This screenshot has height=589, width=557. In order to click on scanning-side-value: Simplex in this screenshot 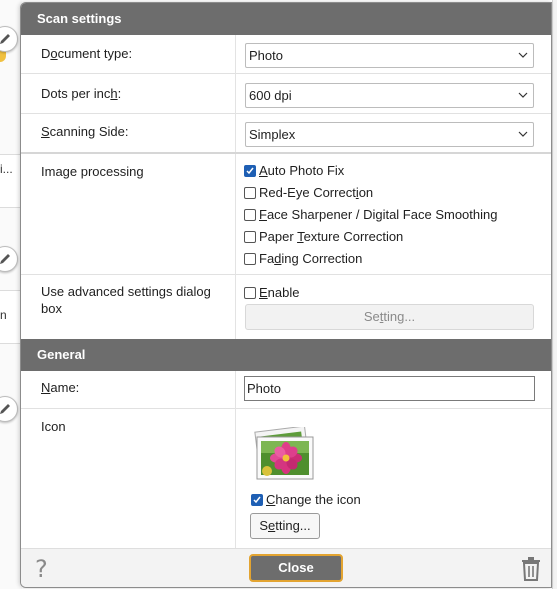, I will do `click(272, 134)`.